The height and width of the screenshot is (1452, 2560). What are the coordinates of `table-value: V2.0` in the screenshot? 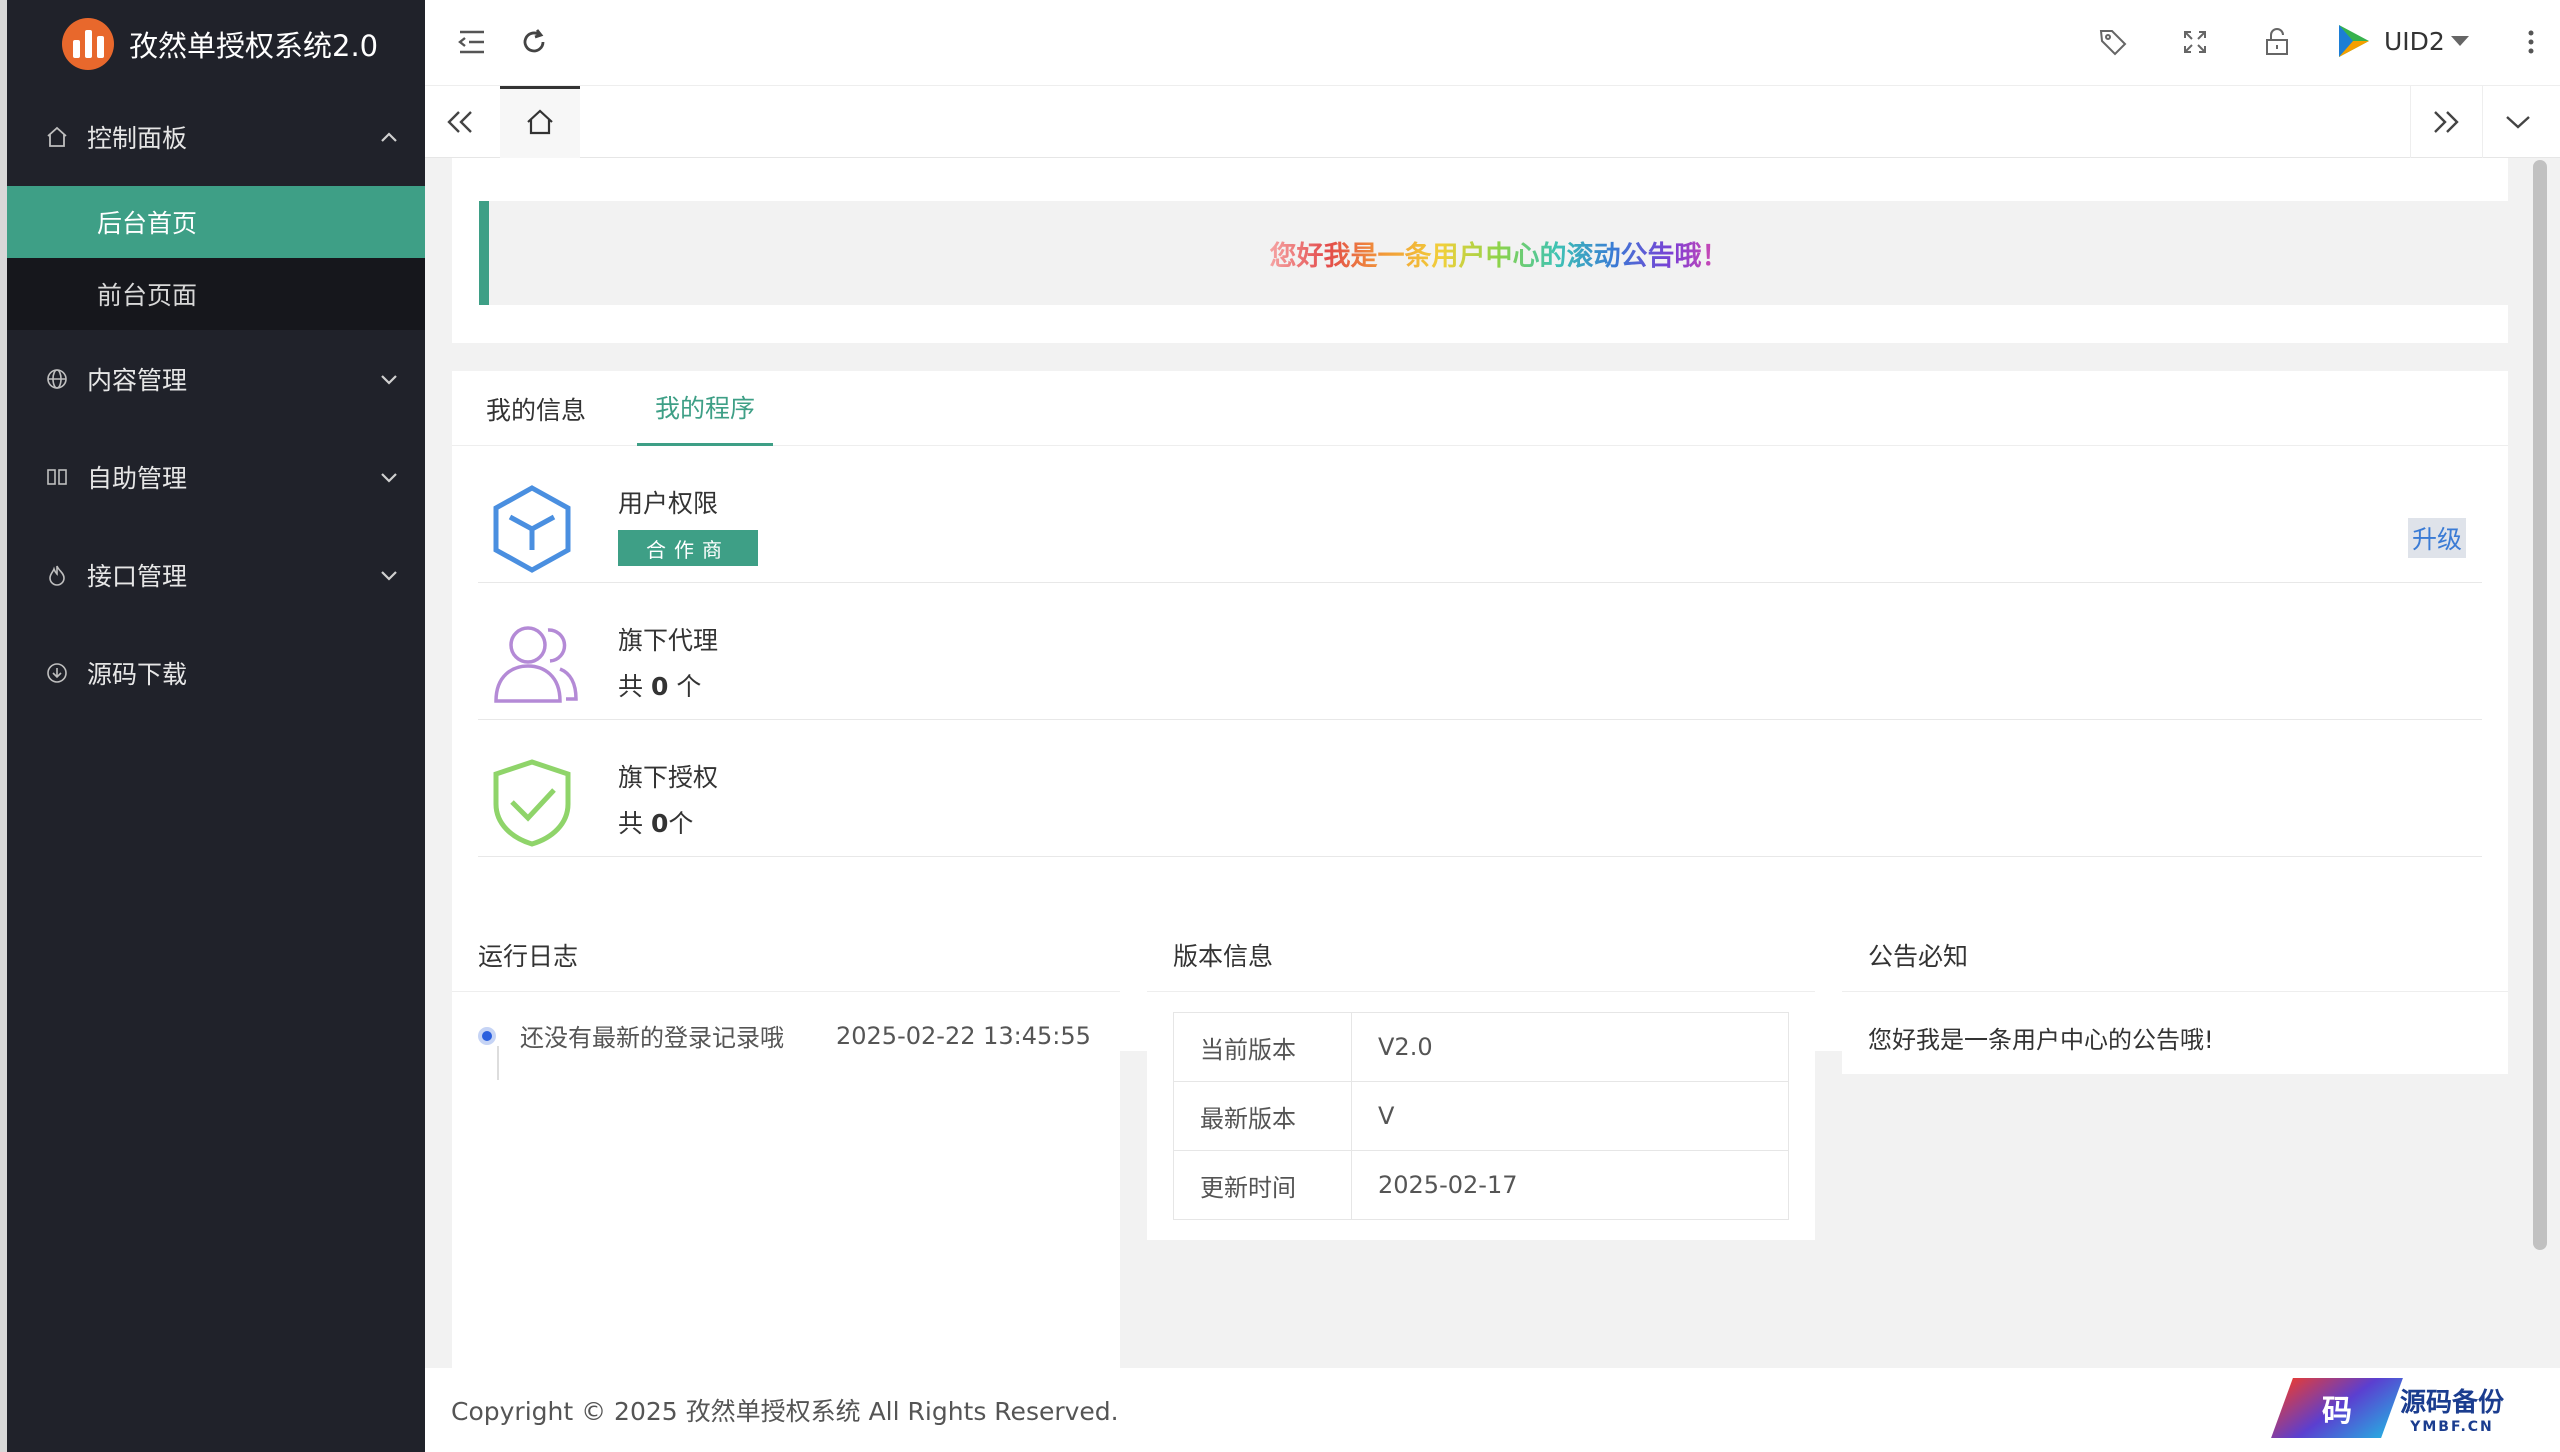 It's located at (1570, 1047).